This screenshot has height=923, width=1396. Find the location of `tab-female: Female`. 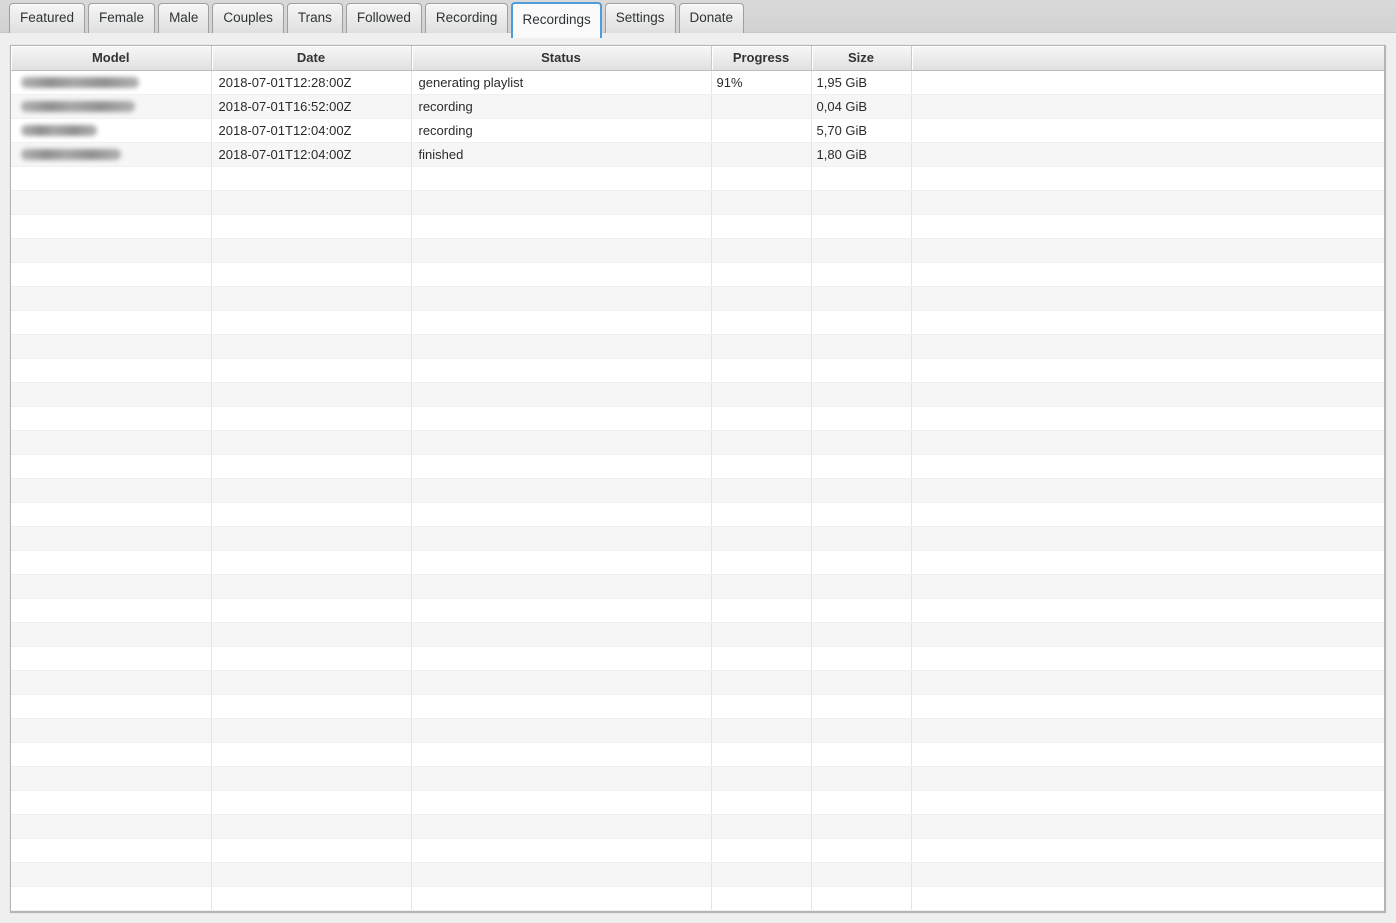

tab-female: Female is located at coordinates (122, 18).